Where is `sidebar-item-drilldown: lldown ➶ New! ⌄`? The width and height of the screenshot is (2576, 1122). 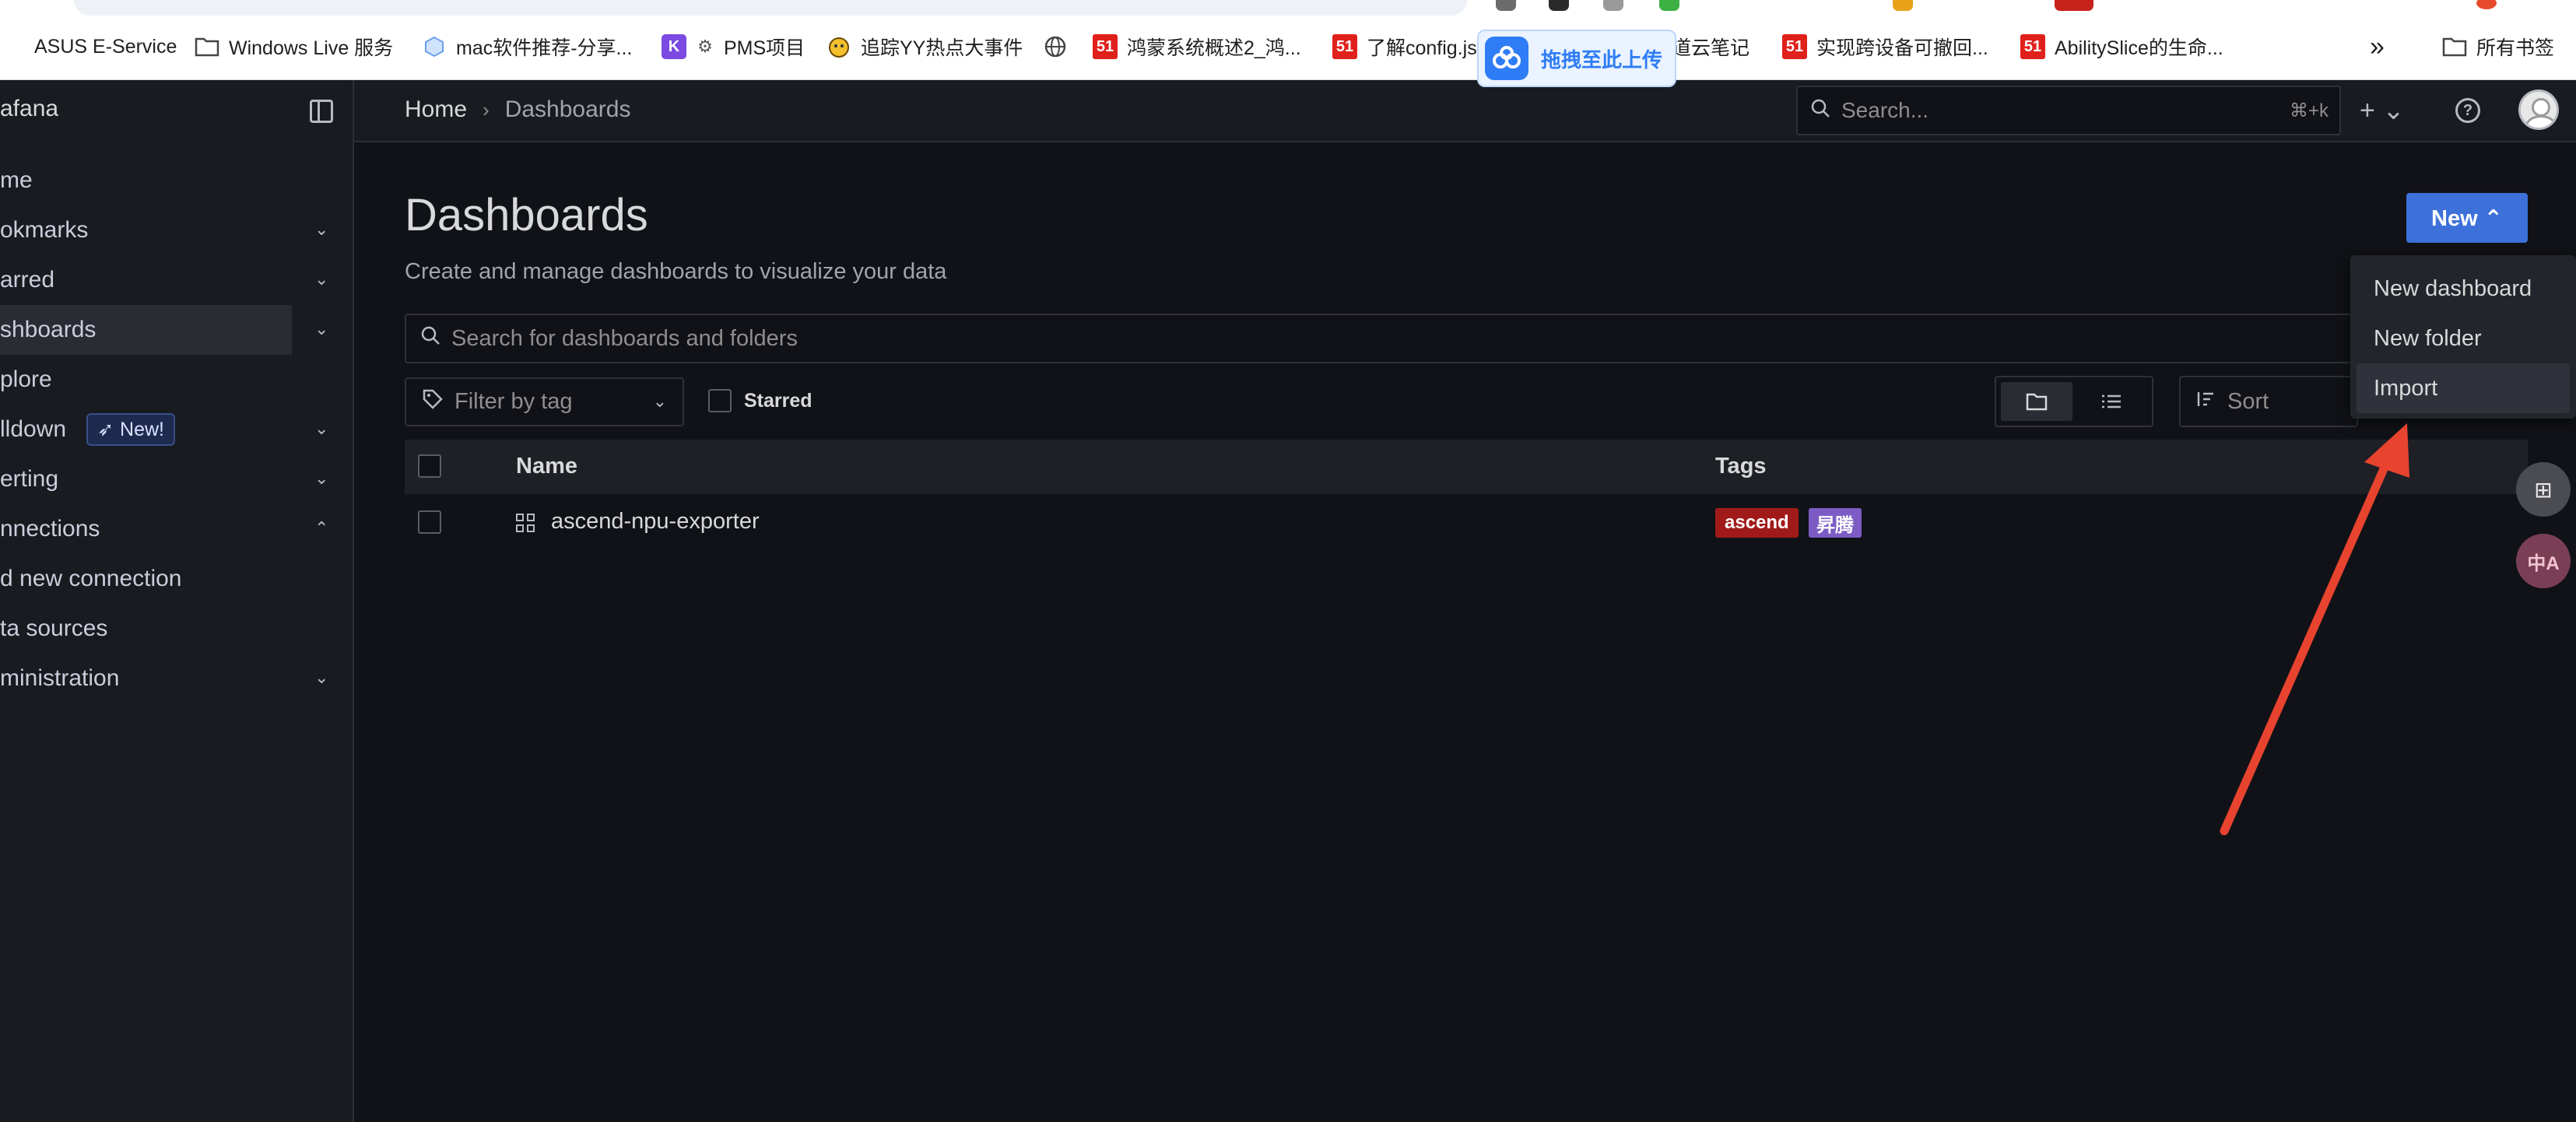 sidebar-item-drilldown: lldown ➶ New! ⌄ is located at coordinates (177, 429).